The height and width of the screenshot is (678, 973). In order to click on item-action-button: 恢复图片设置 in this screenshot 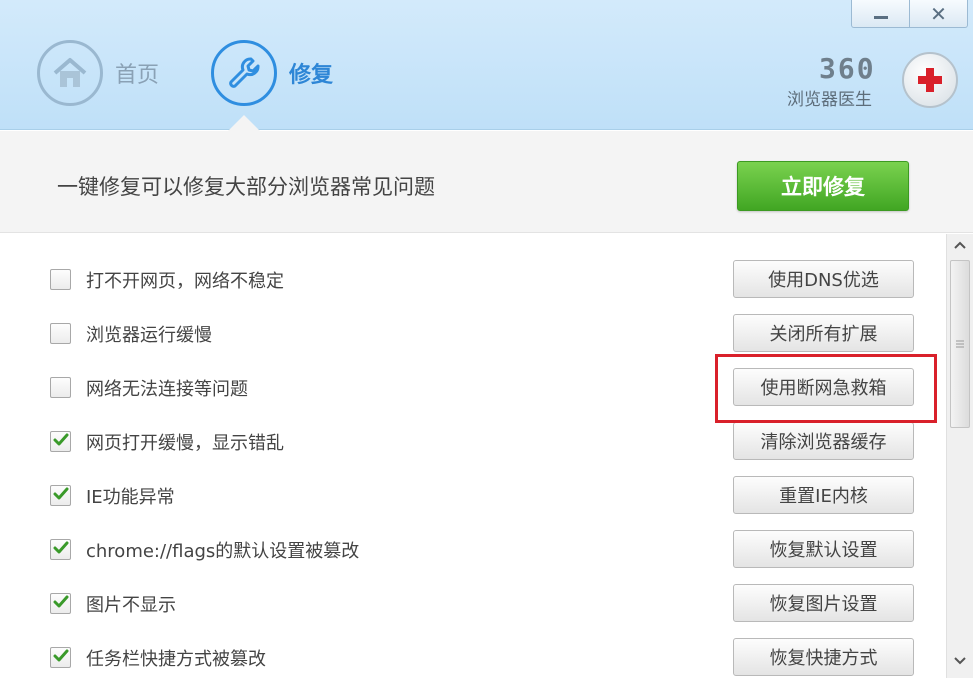, I will do `click(823, 603)`.